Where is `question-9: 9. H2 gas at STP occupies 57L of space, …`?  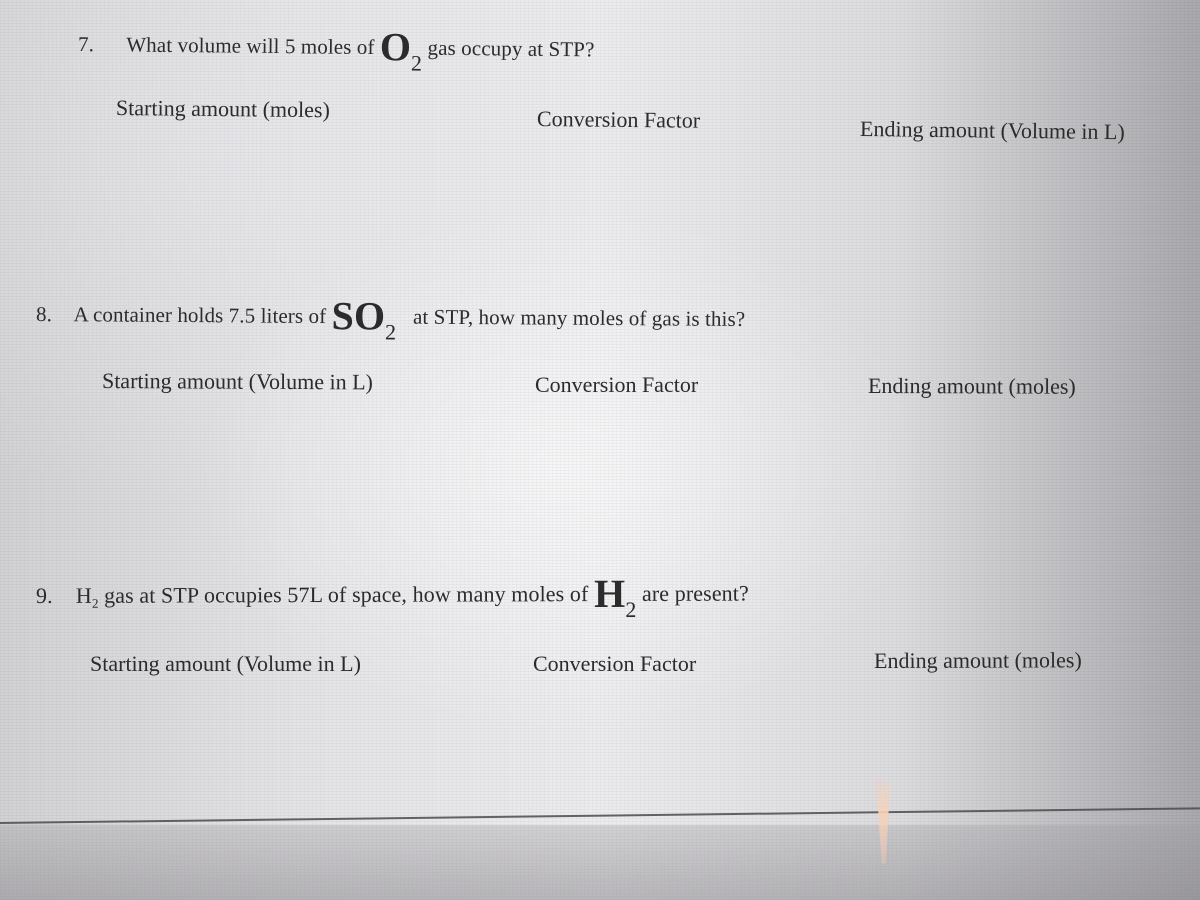 question-9: 9. H2 gas at STP occupies 57L of space, … is located at coordinates (392, 596).